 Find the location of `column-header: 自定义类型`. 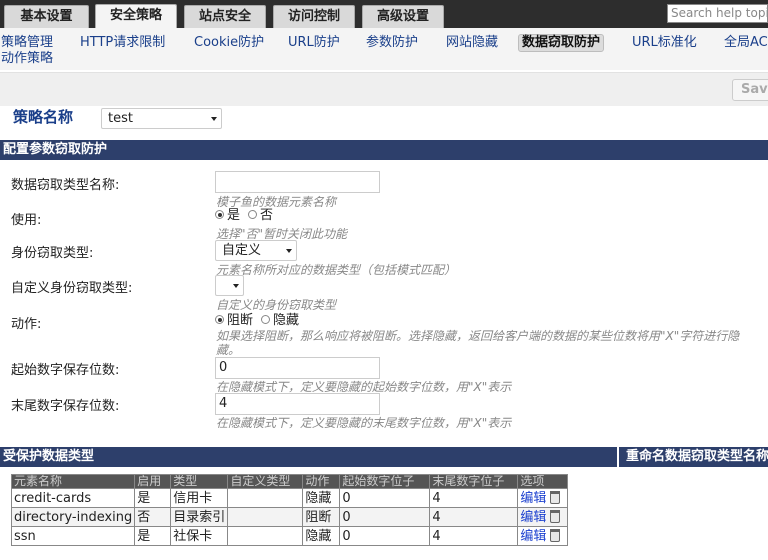

column-header: 自定义类型 is located at coordinates (265, 481).